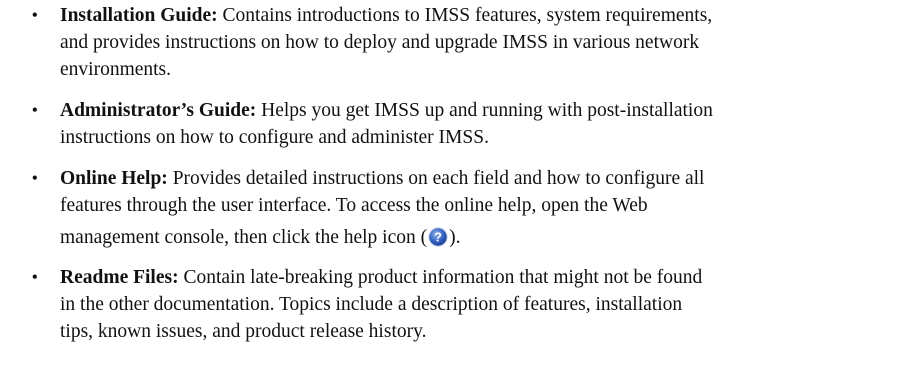  What do you see at coordinates (114, 178) in the screenshot?
I see `item-term: Online Help:` at bounding box center [114, 178].